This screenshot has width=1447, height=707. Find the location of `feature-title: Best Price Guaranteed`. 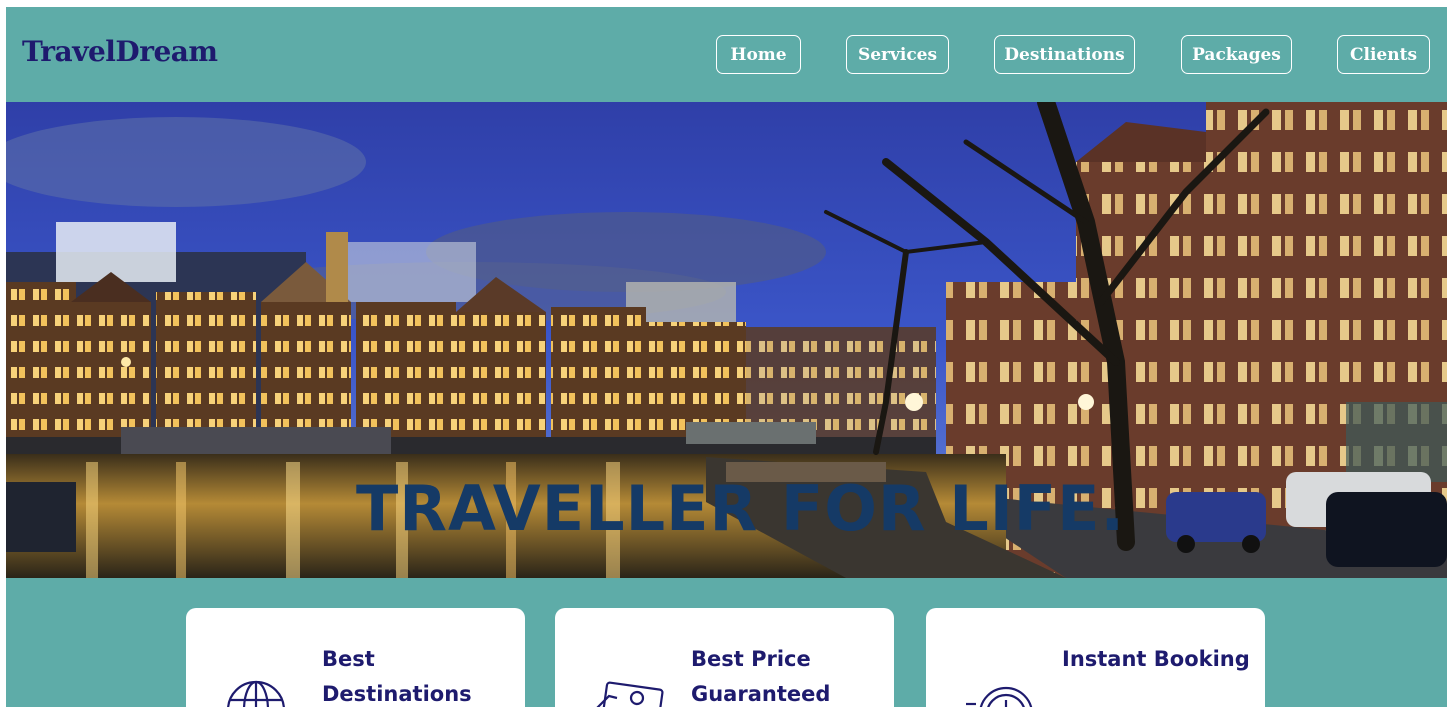

feature-title: Best Price Guaranteed is located at coordinates (761, 676).